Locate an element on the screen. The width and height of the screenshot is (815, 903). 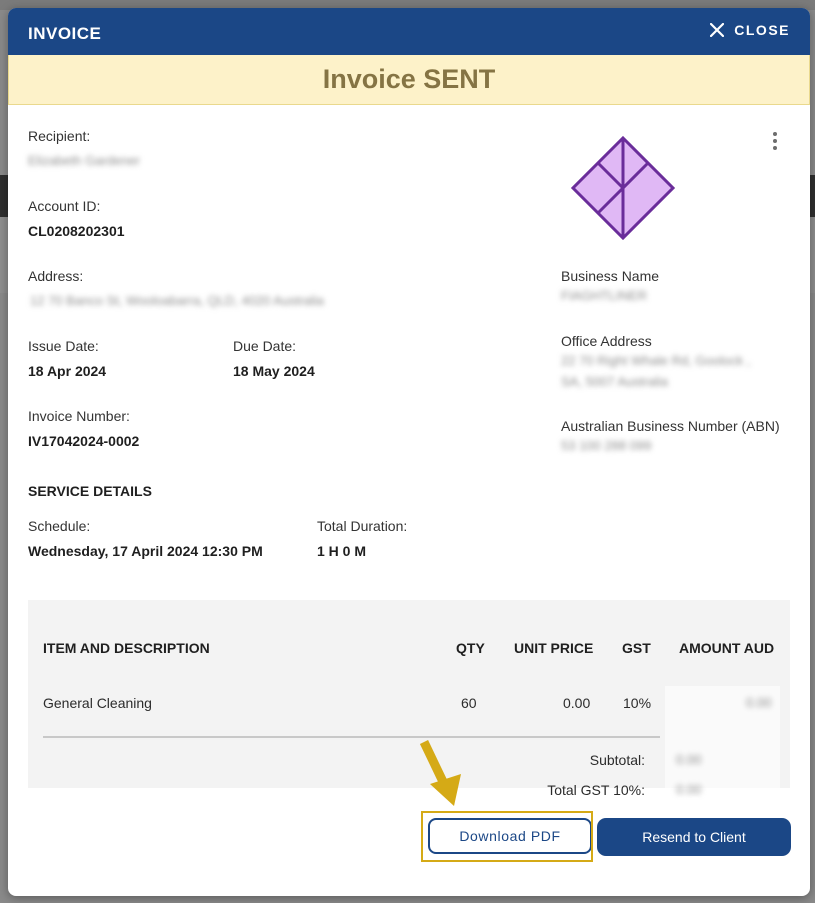
service-details-title: SERVICE DETAILS is located at coordinates (90, 491).